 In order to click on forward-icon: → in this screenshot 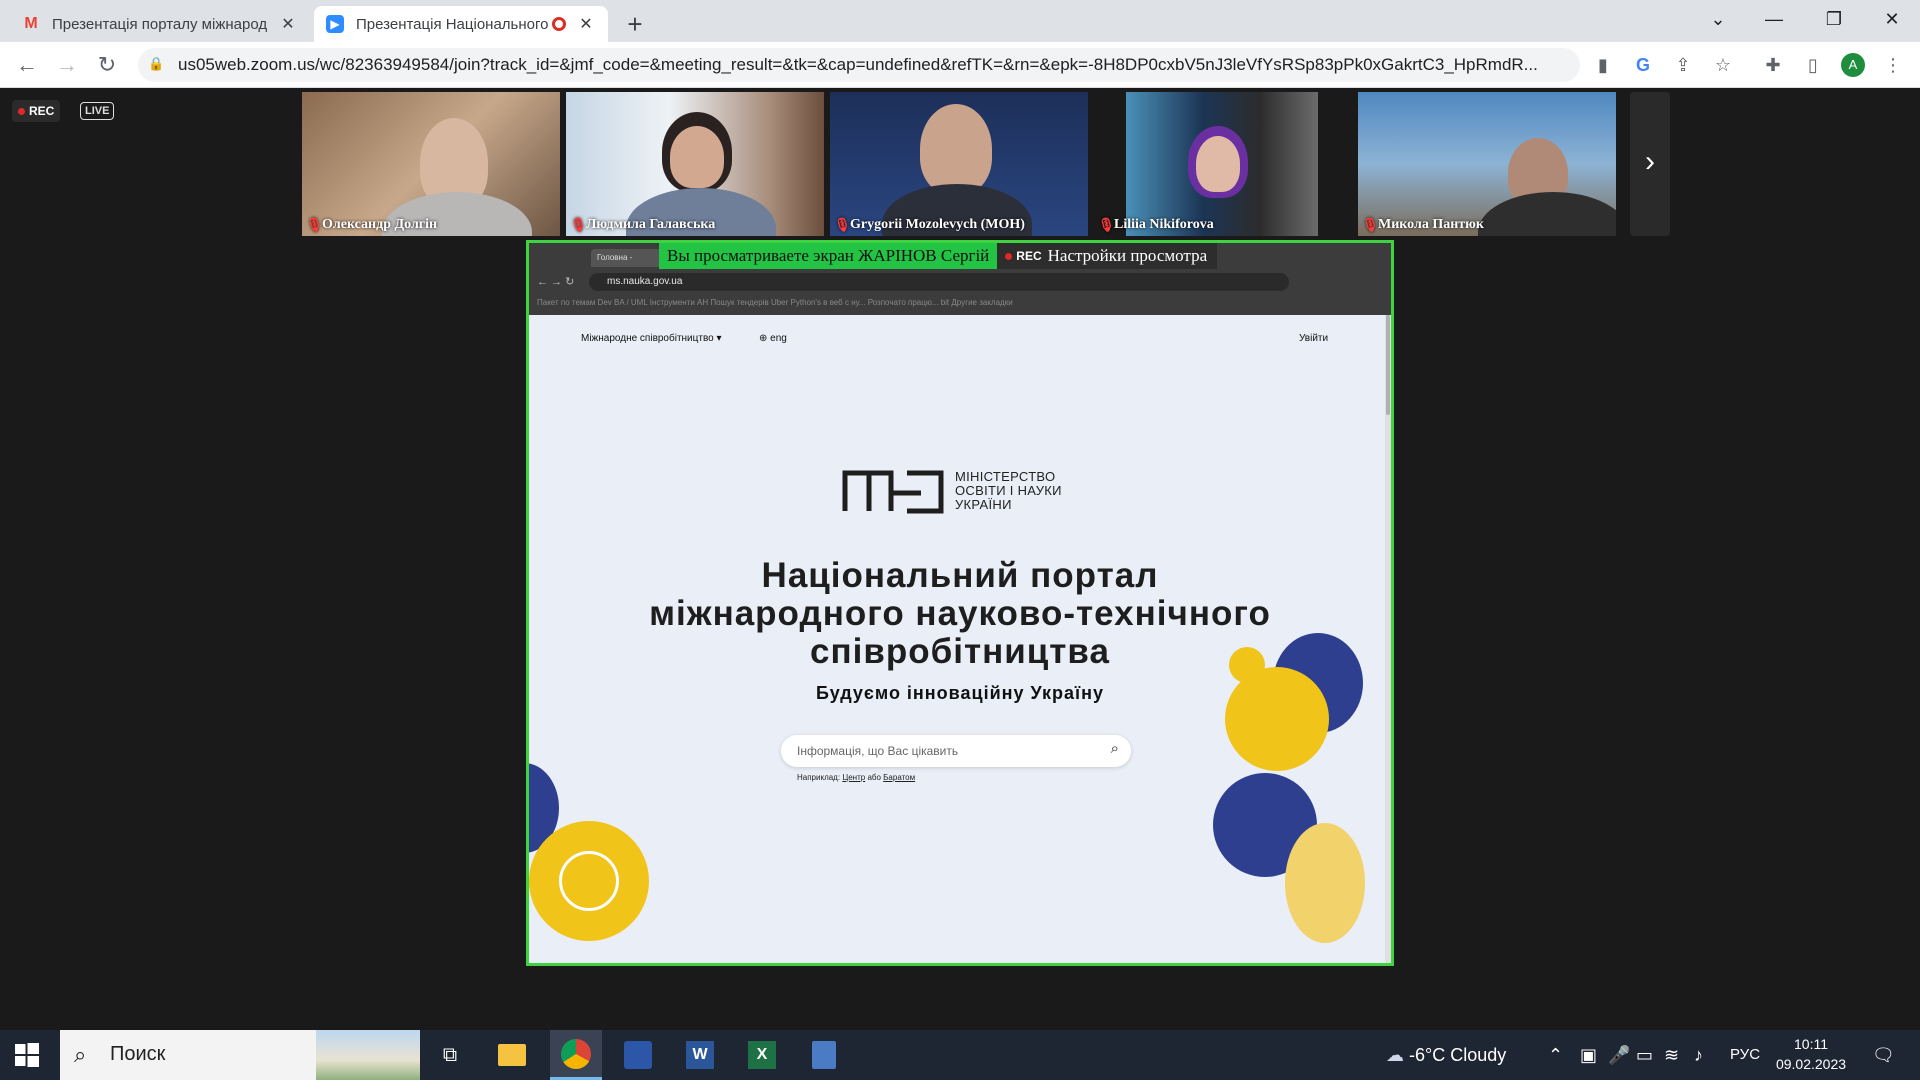, I will do `click(67, 65)`.